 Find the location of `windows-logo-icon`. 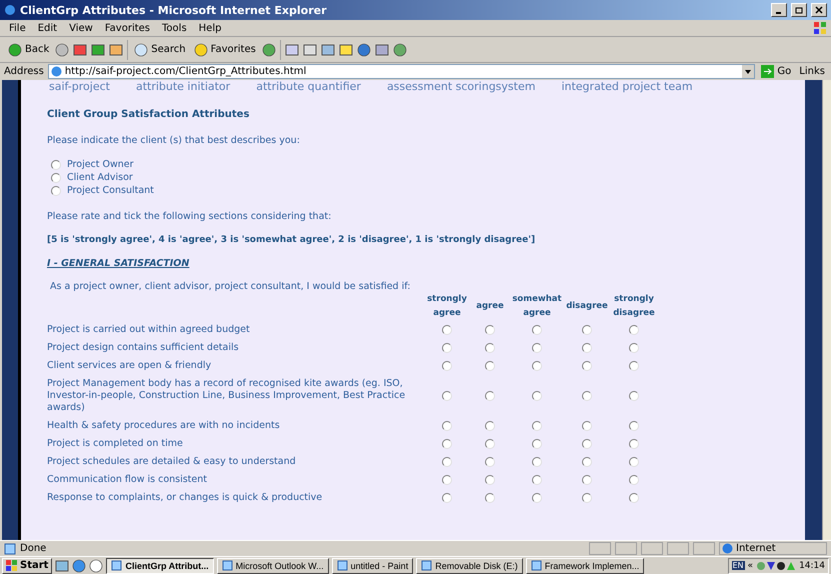

windows-logo-icon is located at coordinates (12, 566).